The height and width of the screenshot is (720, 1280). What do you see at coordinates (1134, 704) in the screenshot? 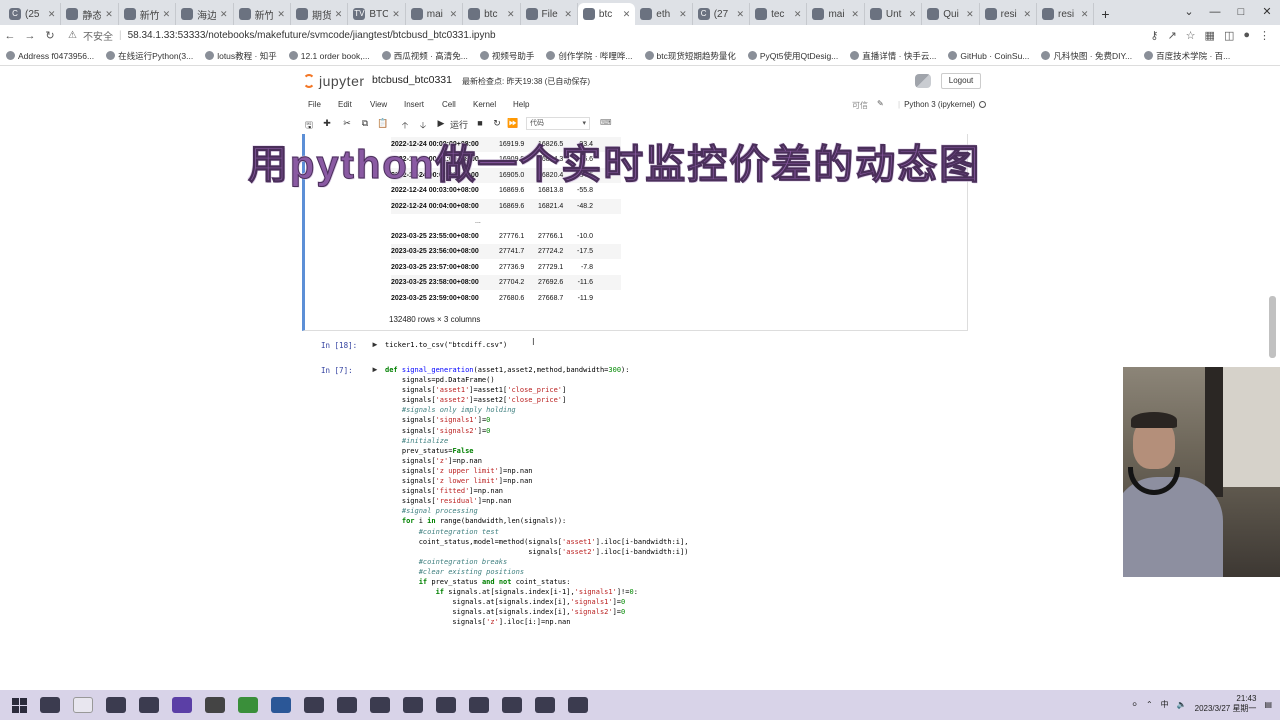
I see `network-icon: ⚪` at bounding box center [1134, 704].